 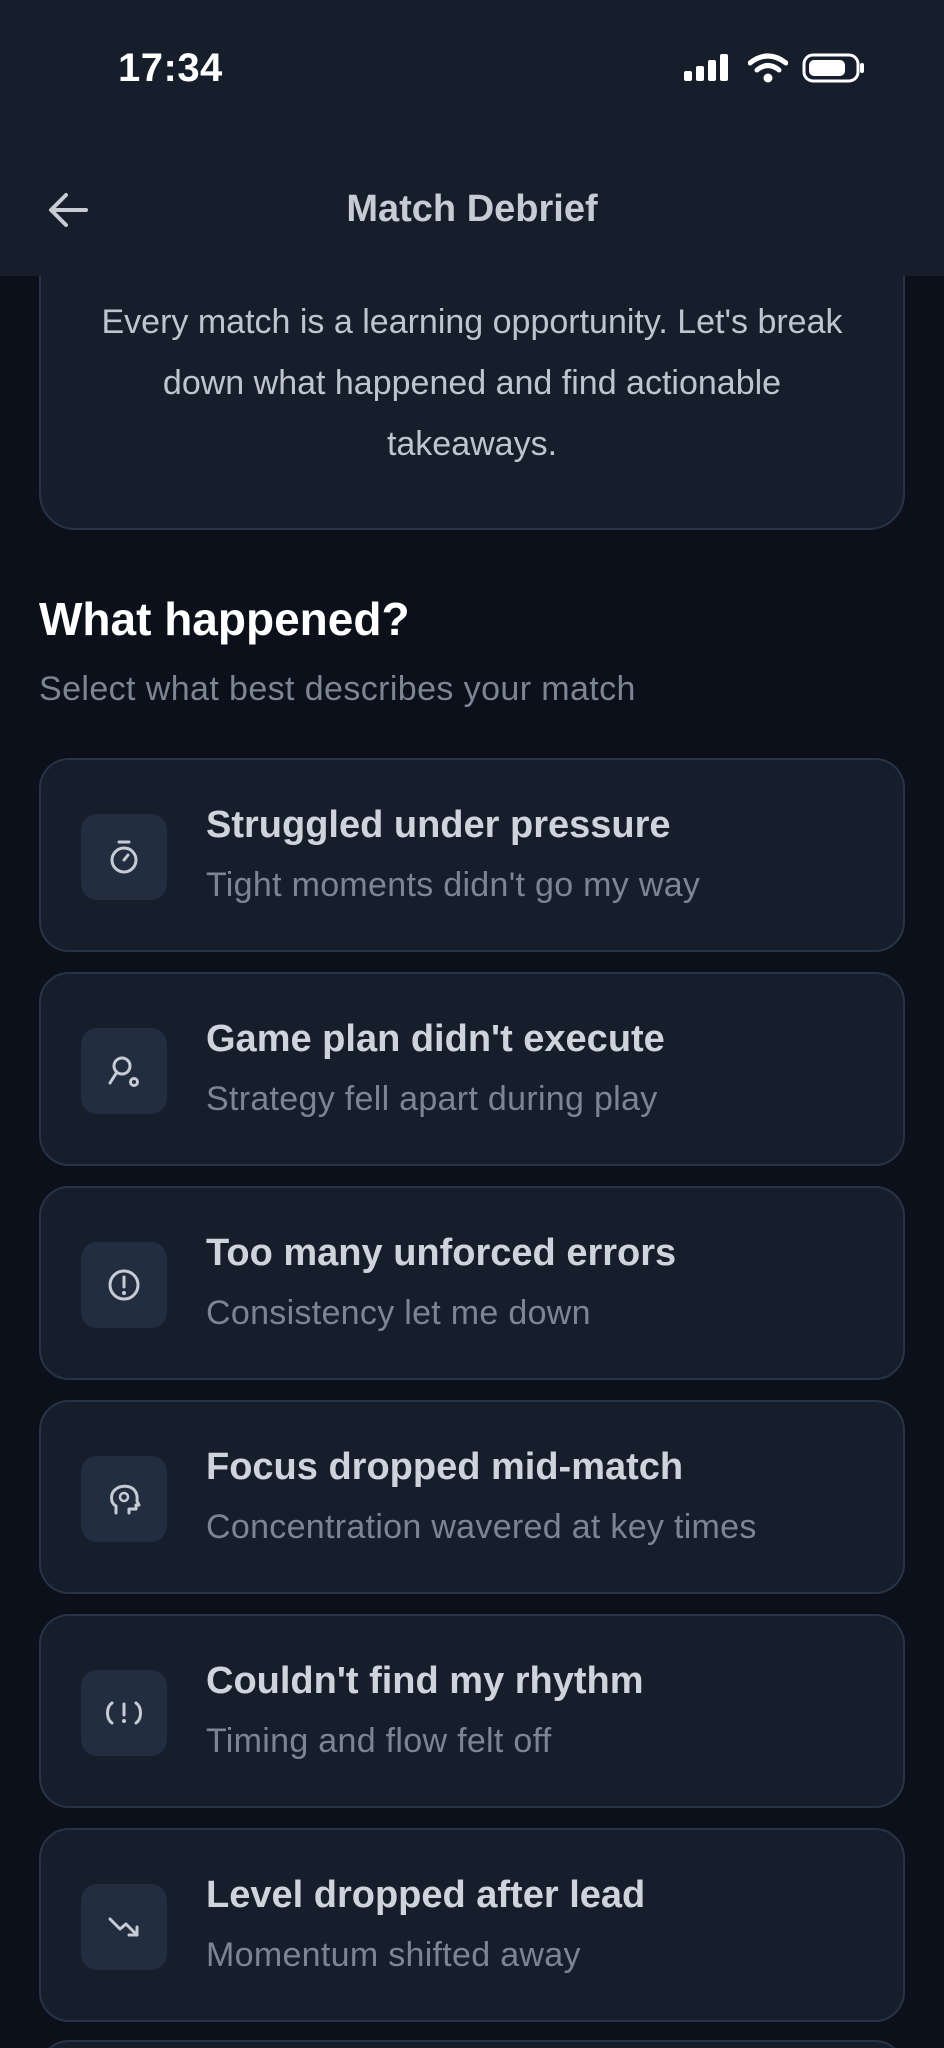 I want to click on option-description: Strategy fell apart during play, so click(x=432, y=1099).